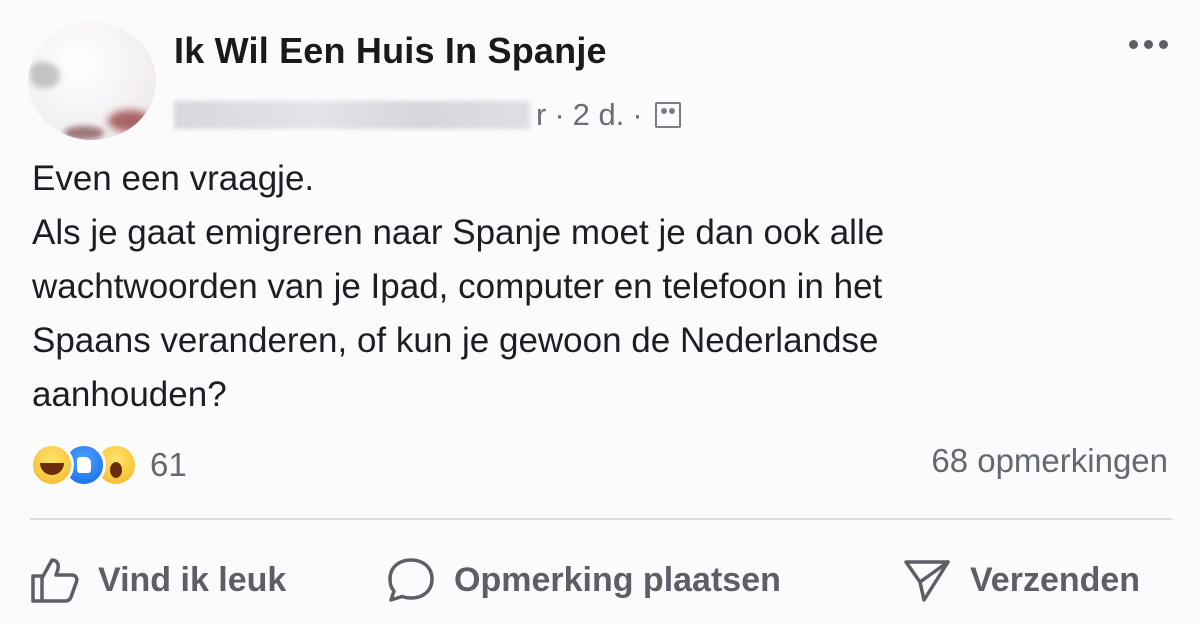 The height and width of the screenshot is (624, 1200). Describe the element at coordinates (411, 580) in the screenshot. I see `comment-bubble-icon` at that location.